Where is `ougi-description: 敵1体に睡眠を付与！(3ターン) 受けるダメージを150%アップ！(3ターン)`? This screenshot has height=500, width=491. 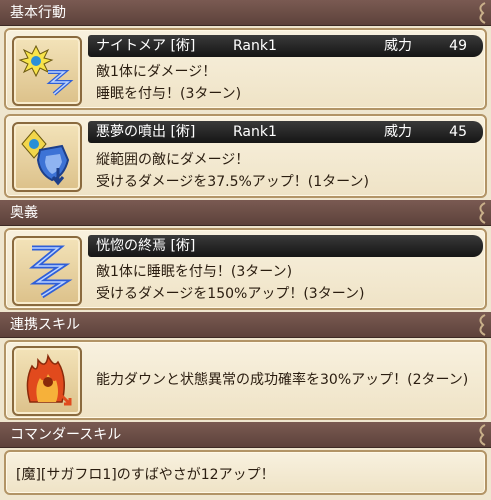
ougi-description: 敵1体に睡眠を付与！(3ターン) 受けるダメージを150%アップ！(3ターン) is located at coordinates (230, 283).